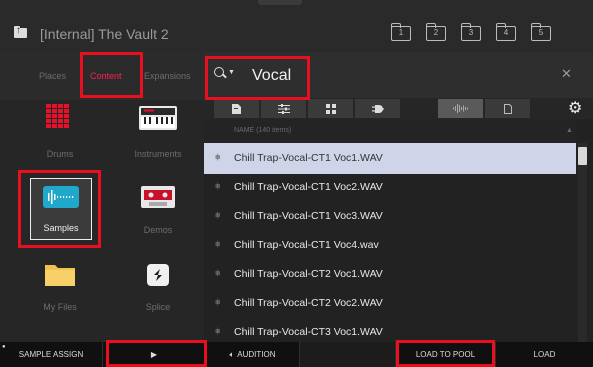  What do you see at coordinates (435, 32) in the screenshot?
I see `folder-2-button: 2` at bounding box center [435, 32].